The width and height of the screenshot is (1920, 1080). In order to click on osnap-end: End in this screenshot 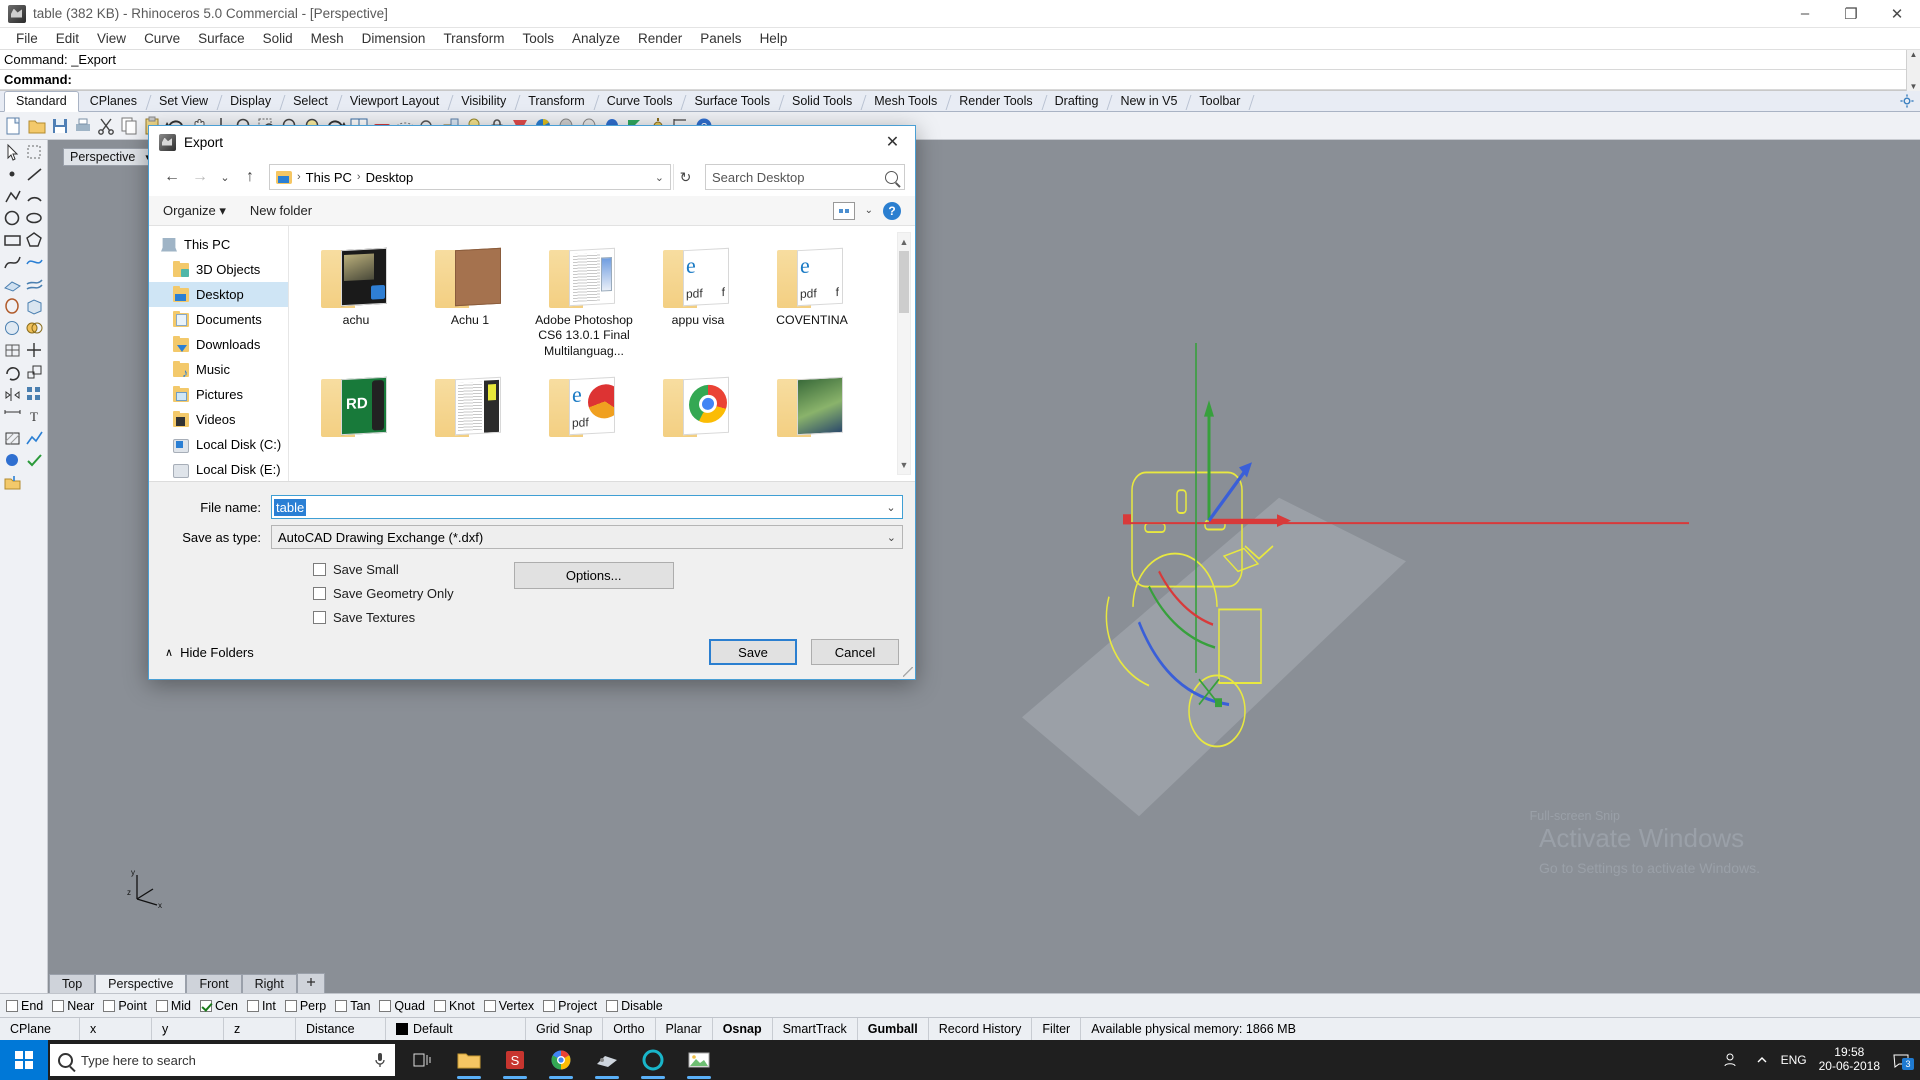, I will do `click(24, 1006)`.